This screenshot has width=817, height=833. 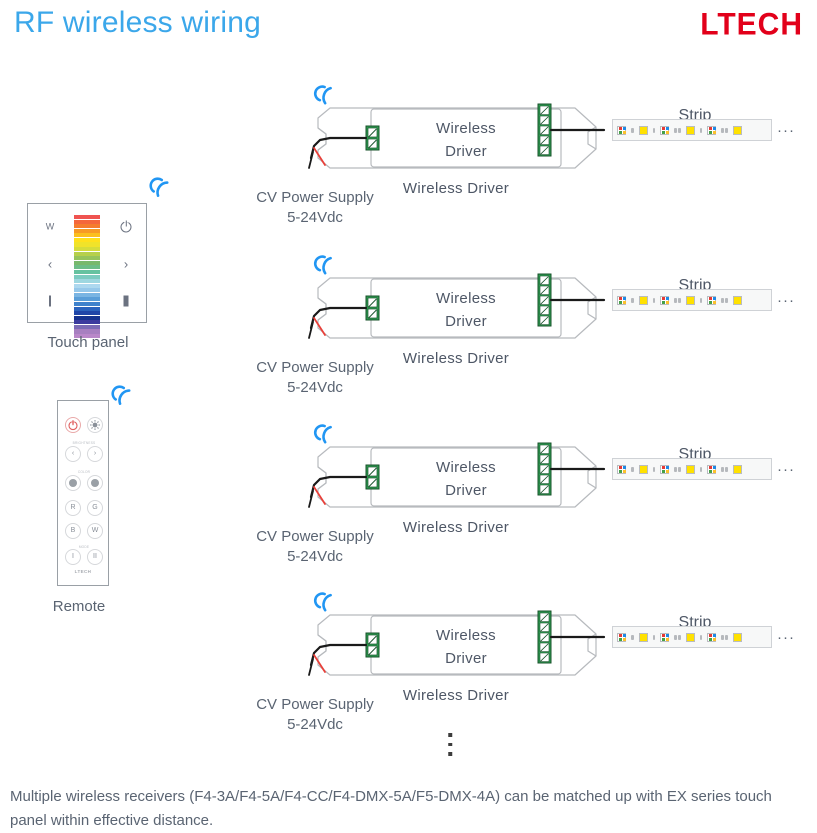 I want to click on continuation-ellipsis, so click(x=450, y=744).